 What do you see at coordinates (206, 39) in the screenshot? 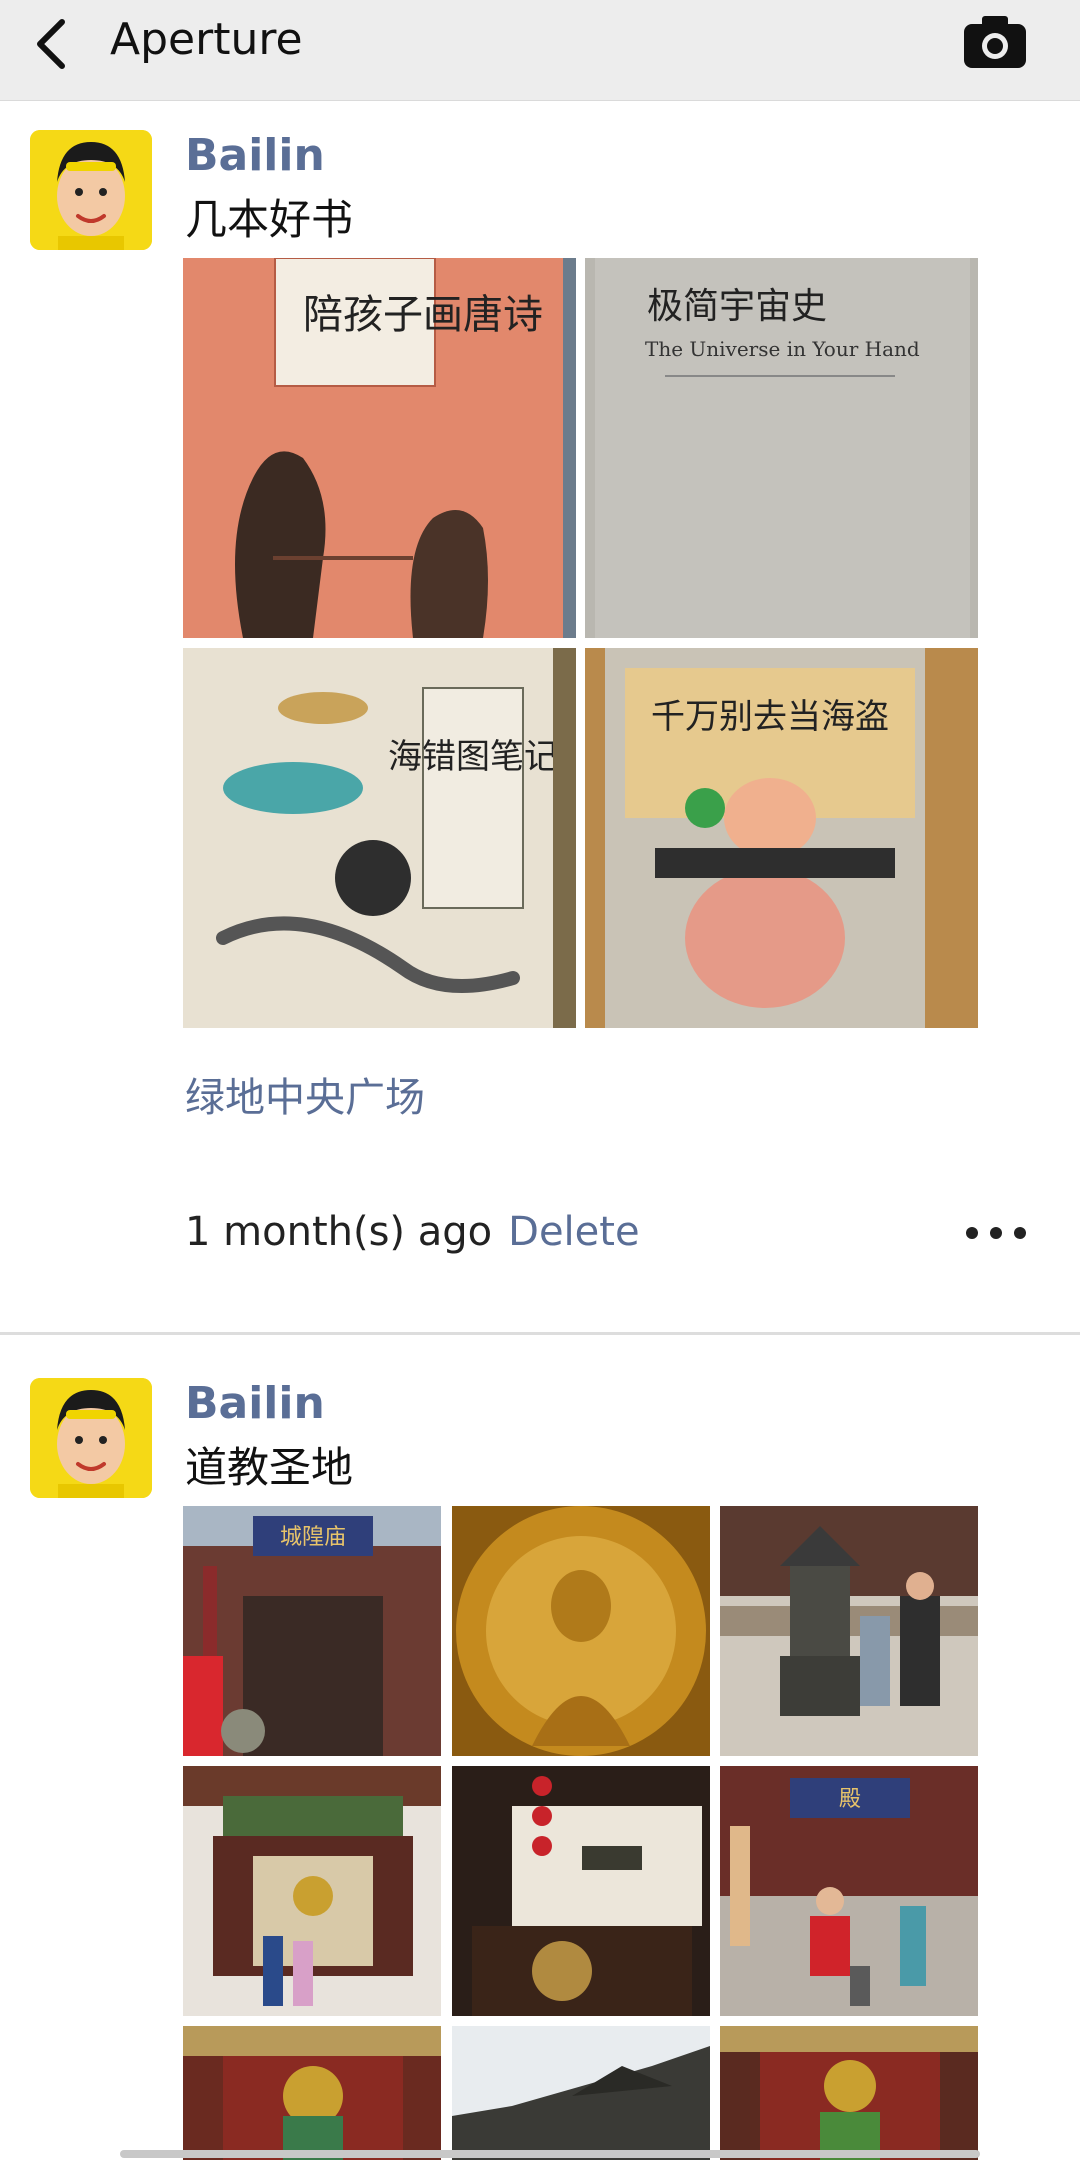
I see `page-title: Aperture` at bounding box center [206, 39].